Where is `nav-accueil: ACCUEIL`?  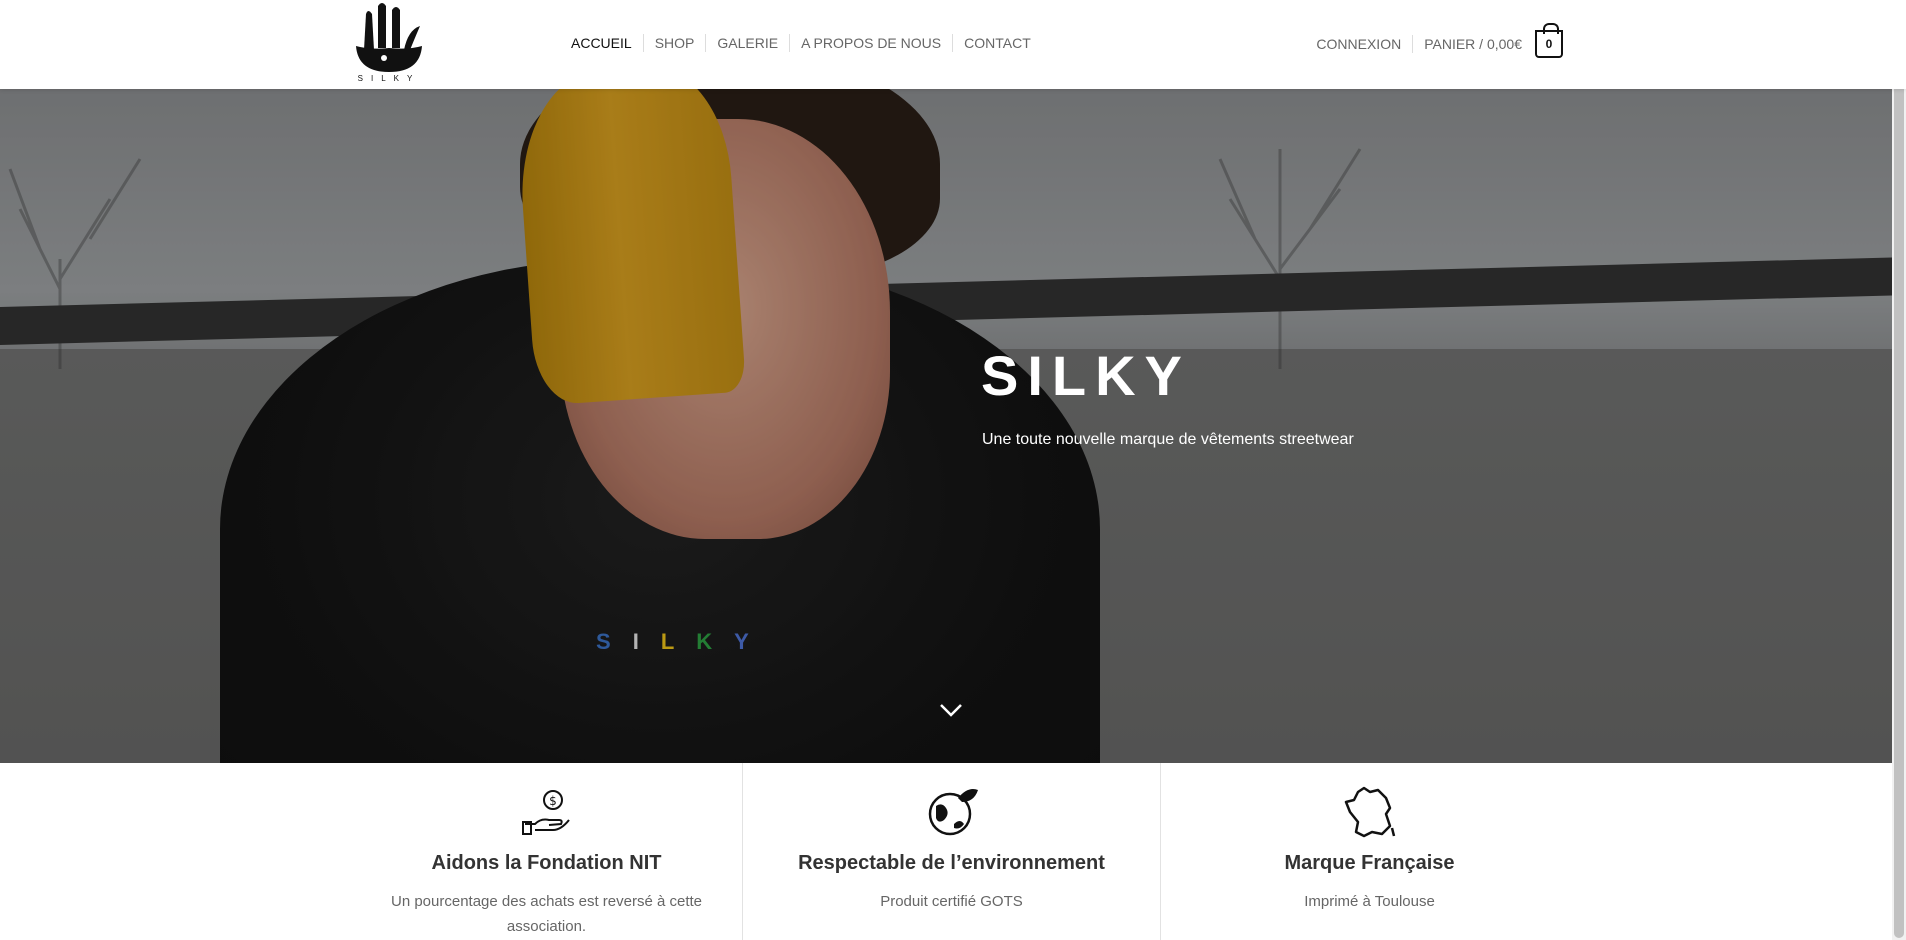
nav-accueil: ACCUEIL is located at coordinates (601, 43).